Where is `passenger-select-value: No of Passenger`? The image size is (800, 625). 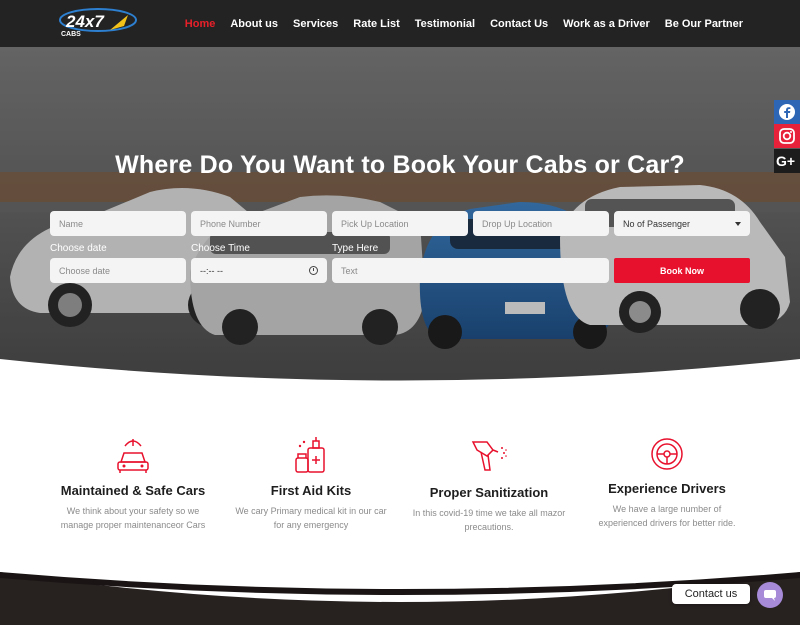 passenger-select-value: No of Passenger is located at coordinates (657, 223).